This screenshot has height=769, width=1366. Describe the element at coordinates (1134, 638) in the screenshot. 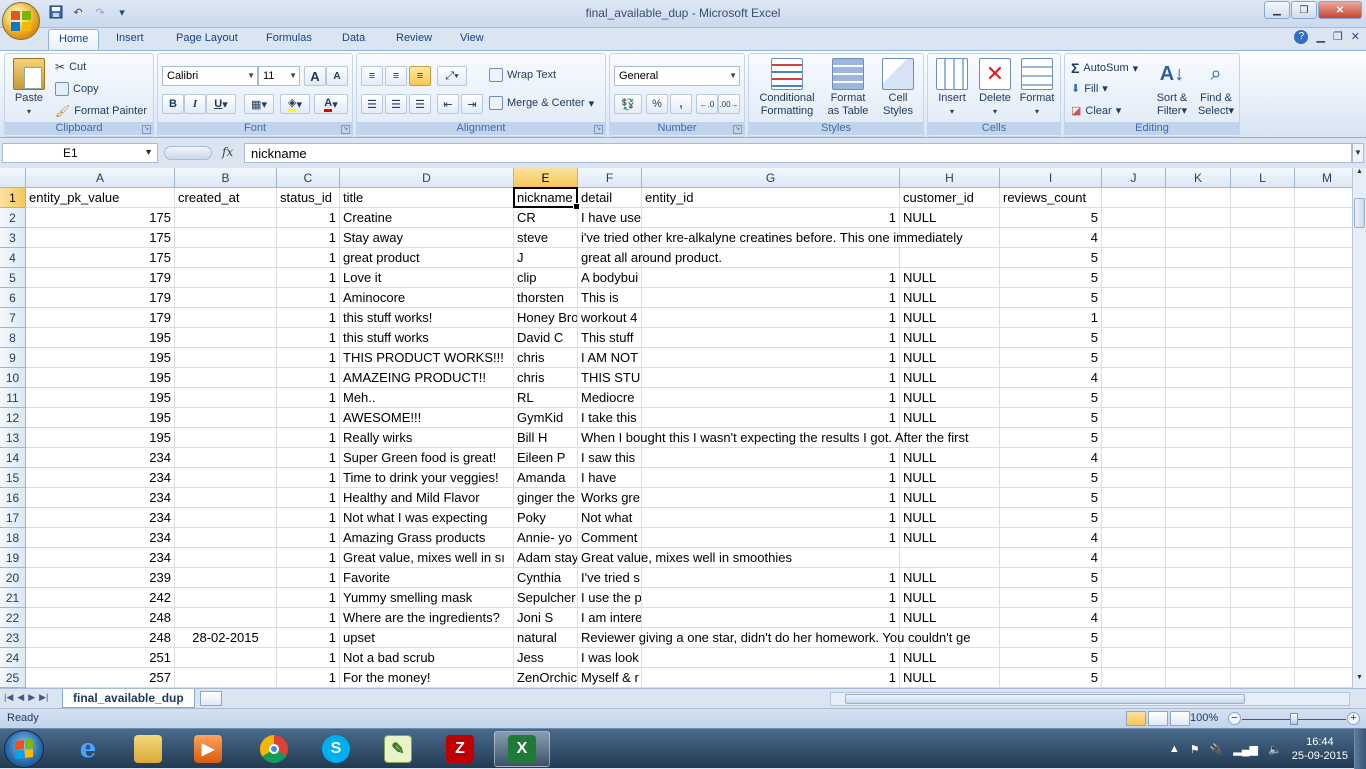

I see `cell-J23` at that location.